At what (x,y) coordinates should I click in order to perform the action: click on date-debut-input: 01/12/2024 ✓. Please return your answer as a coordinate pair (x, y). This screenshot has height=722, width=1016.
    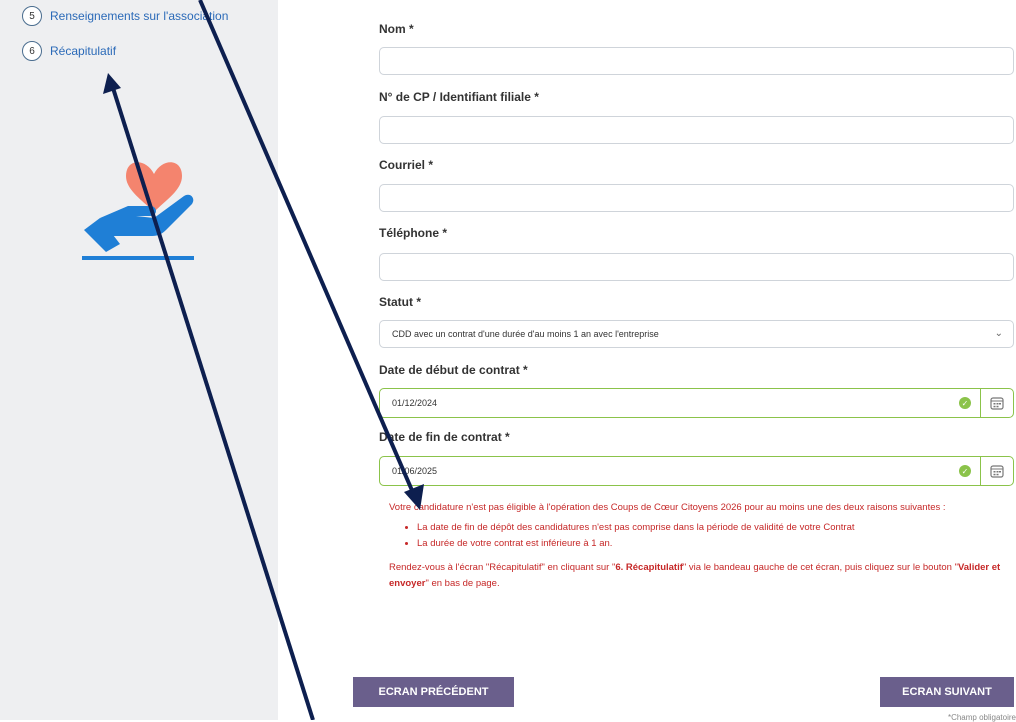
    Looking at the image, I should click on (696, 403).